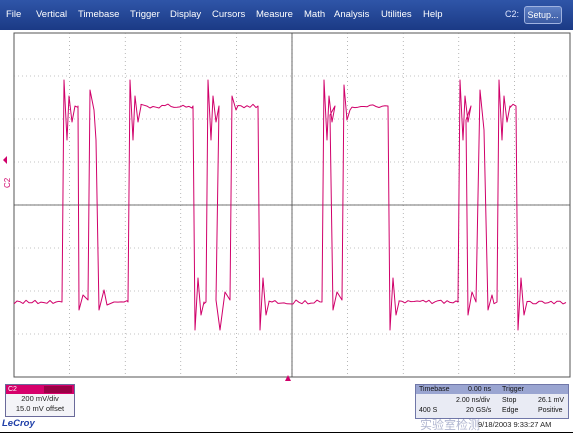 This screenshot has width=573, height=433. Describe the element at coordinates (512, 14) in the screenshot. I see `active-channel-indicator: C2:` at that location.